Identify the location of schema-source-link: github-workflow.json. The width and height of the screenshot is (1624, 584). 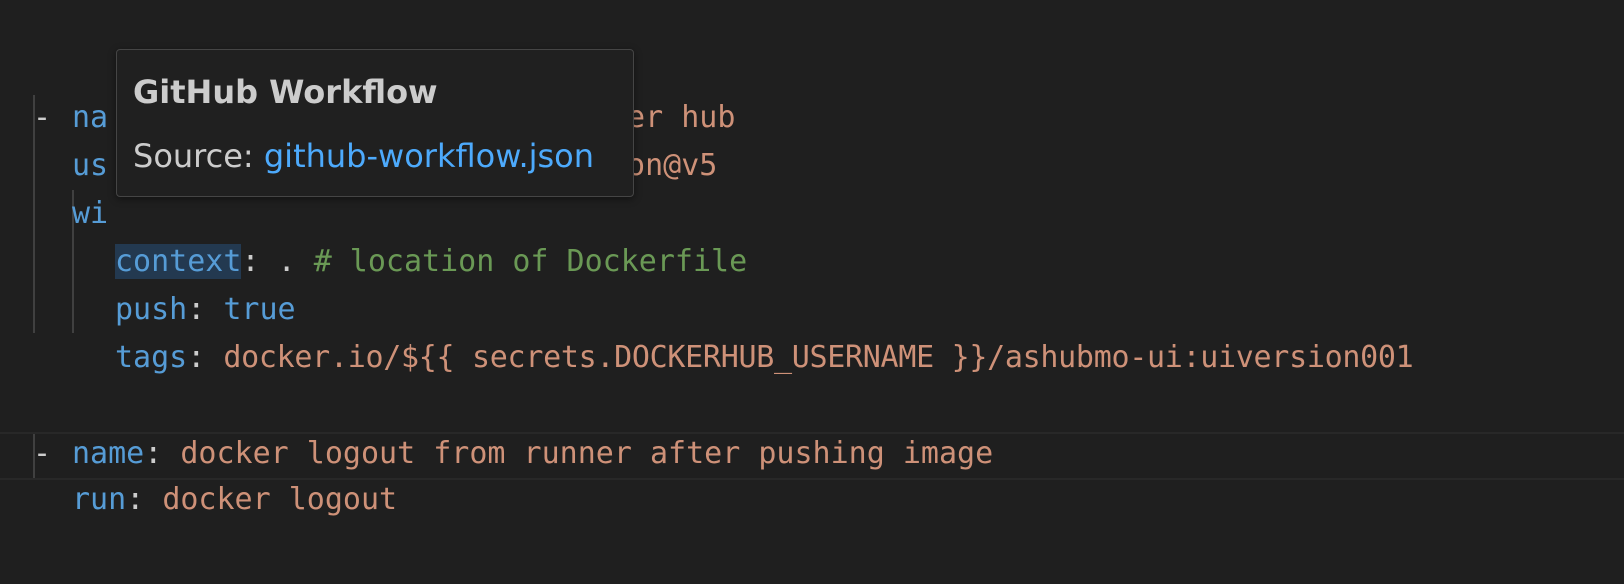
(429, 156).